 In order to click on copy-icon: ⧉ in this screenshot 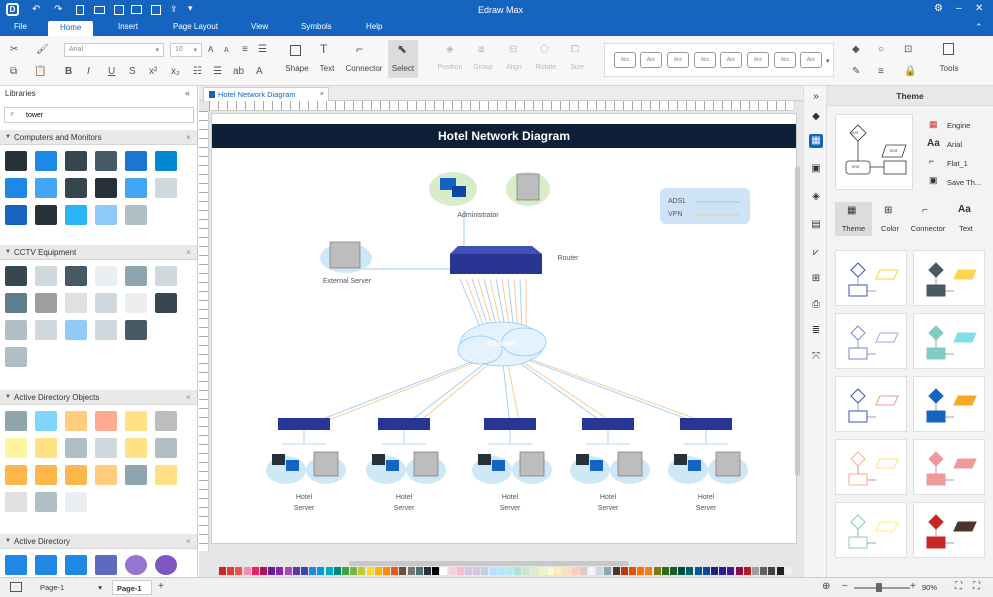, I will do `click(13, 72)`.